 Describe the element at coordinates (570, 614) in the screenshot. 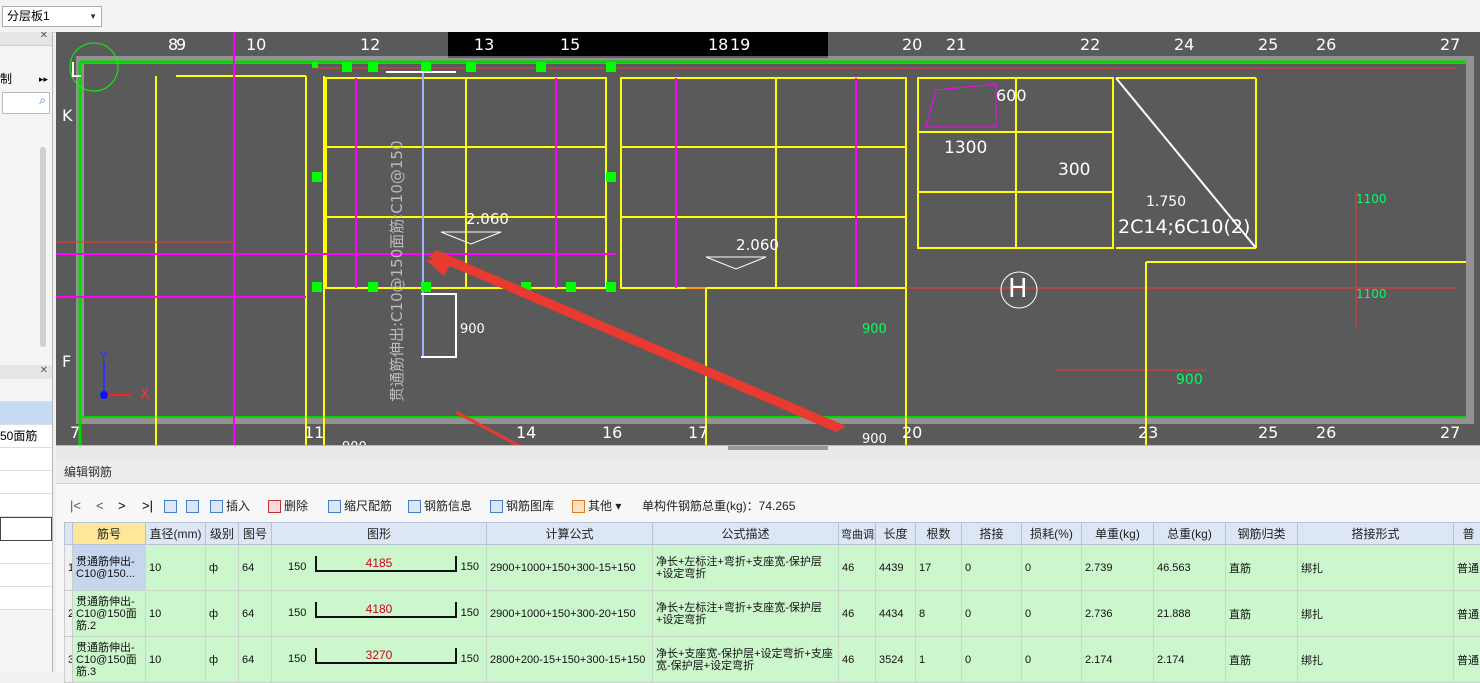

I see `cell-formula: 2900+1000+150+300-20+150` at that location.